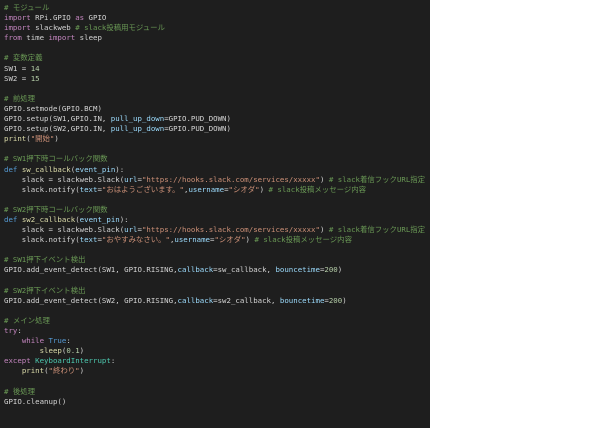 The height and width of the screenshot is (428, 615). Describe the element at coordinates (131, 179) in the screenshot. I see `code-token: url` at that location.